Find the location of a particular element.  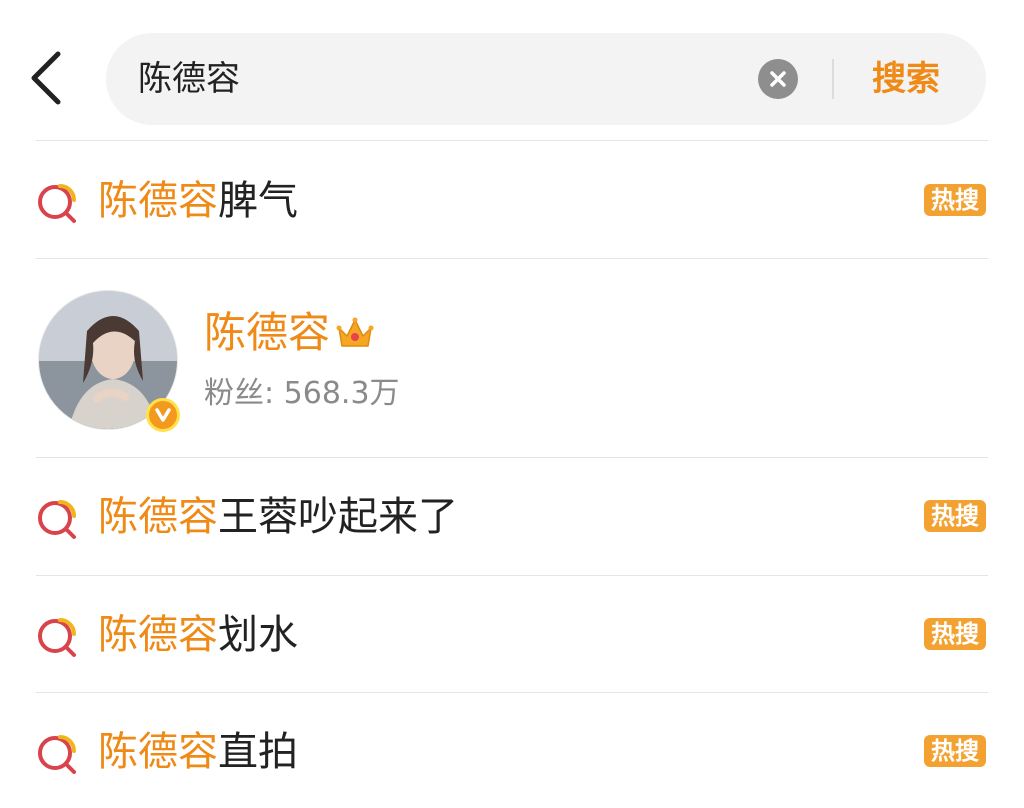

fans-count: 粉丝: 568.3万 is located at coordinates (302, 393).